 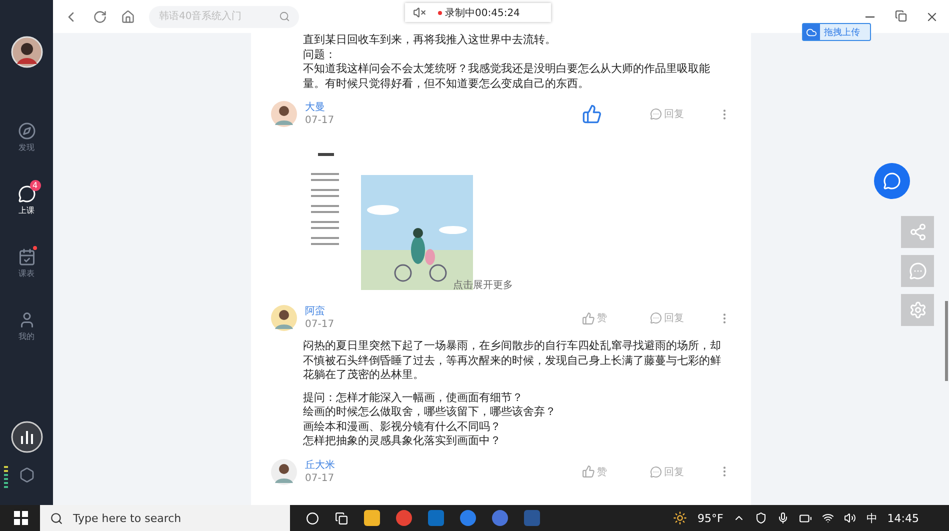 I want to click on mail-app-icon, so click(x=436, y=518).